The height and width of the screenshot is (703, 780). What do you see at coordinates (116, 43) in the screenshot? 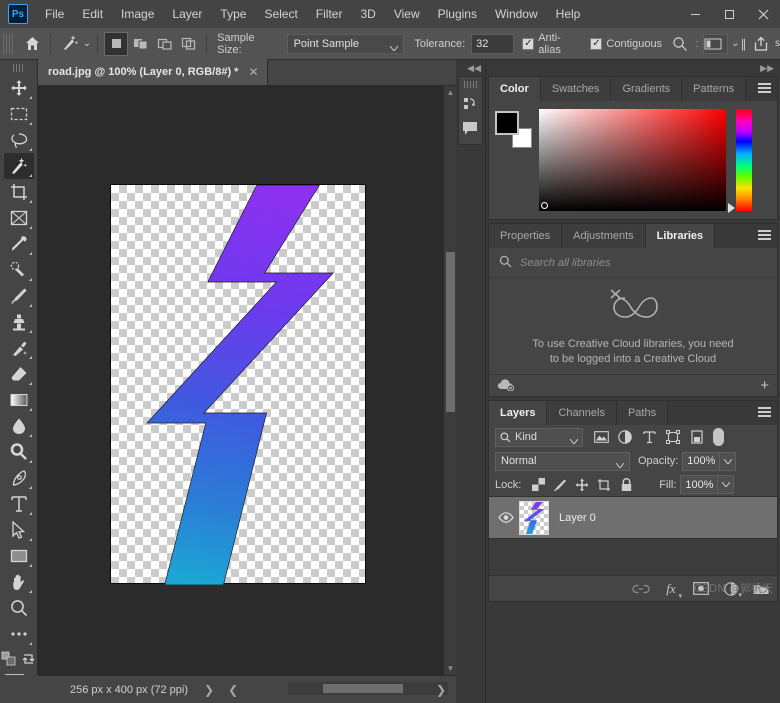
I see `new-selection-button` at bounding box center [116, 43].